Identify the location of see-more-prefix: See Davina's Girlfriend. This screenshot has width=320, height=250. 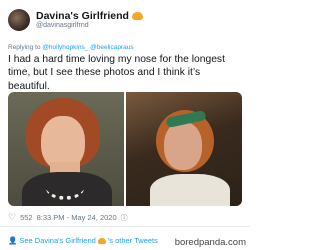
(57, 240).